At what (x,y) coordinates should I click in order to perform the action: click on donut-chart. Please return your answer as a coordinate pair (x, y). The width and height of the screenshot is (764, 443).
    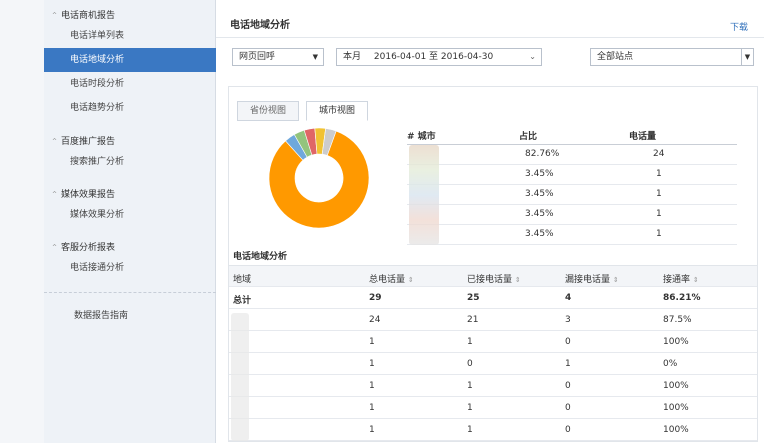
    Looking at the image, I should click on (319, 178).